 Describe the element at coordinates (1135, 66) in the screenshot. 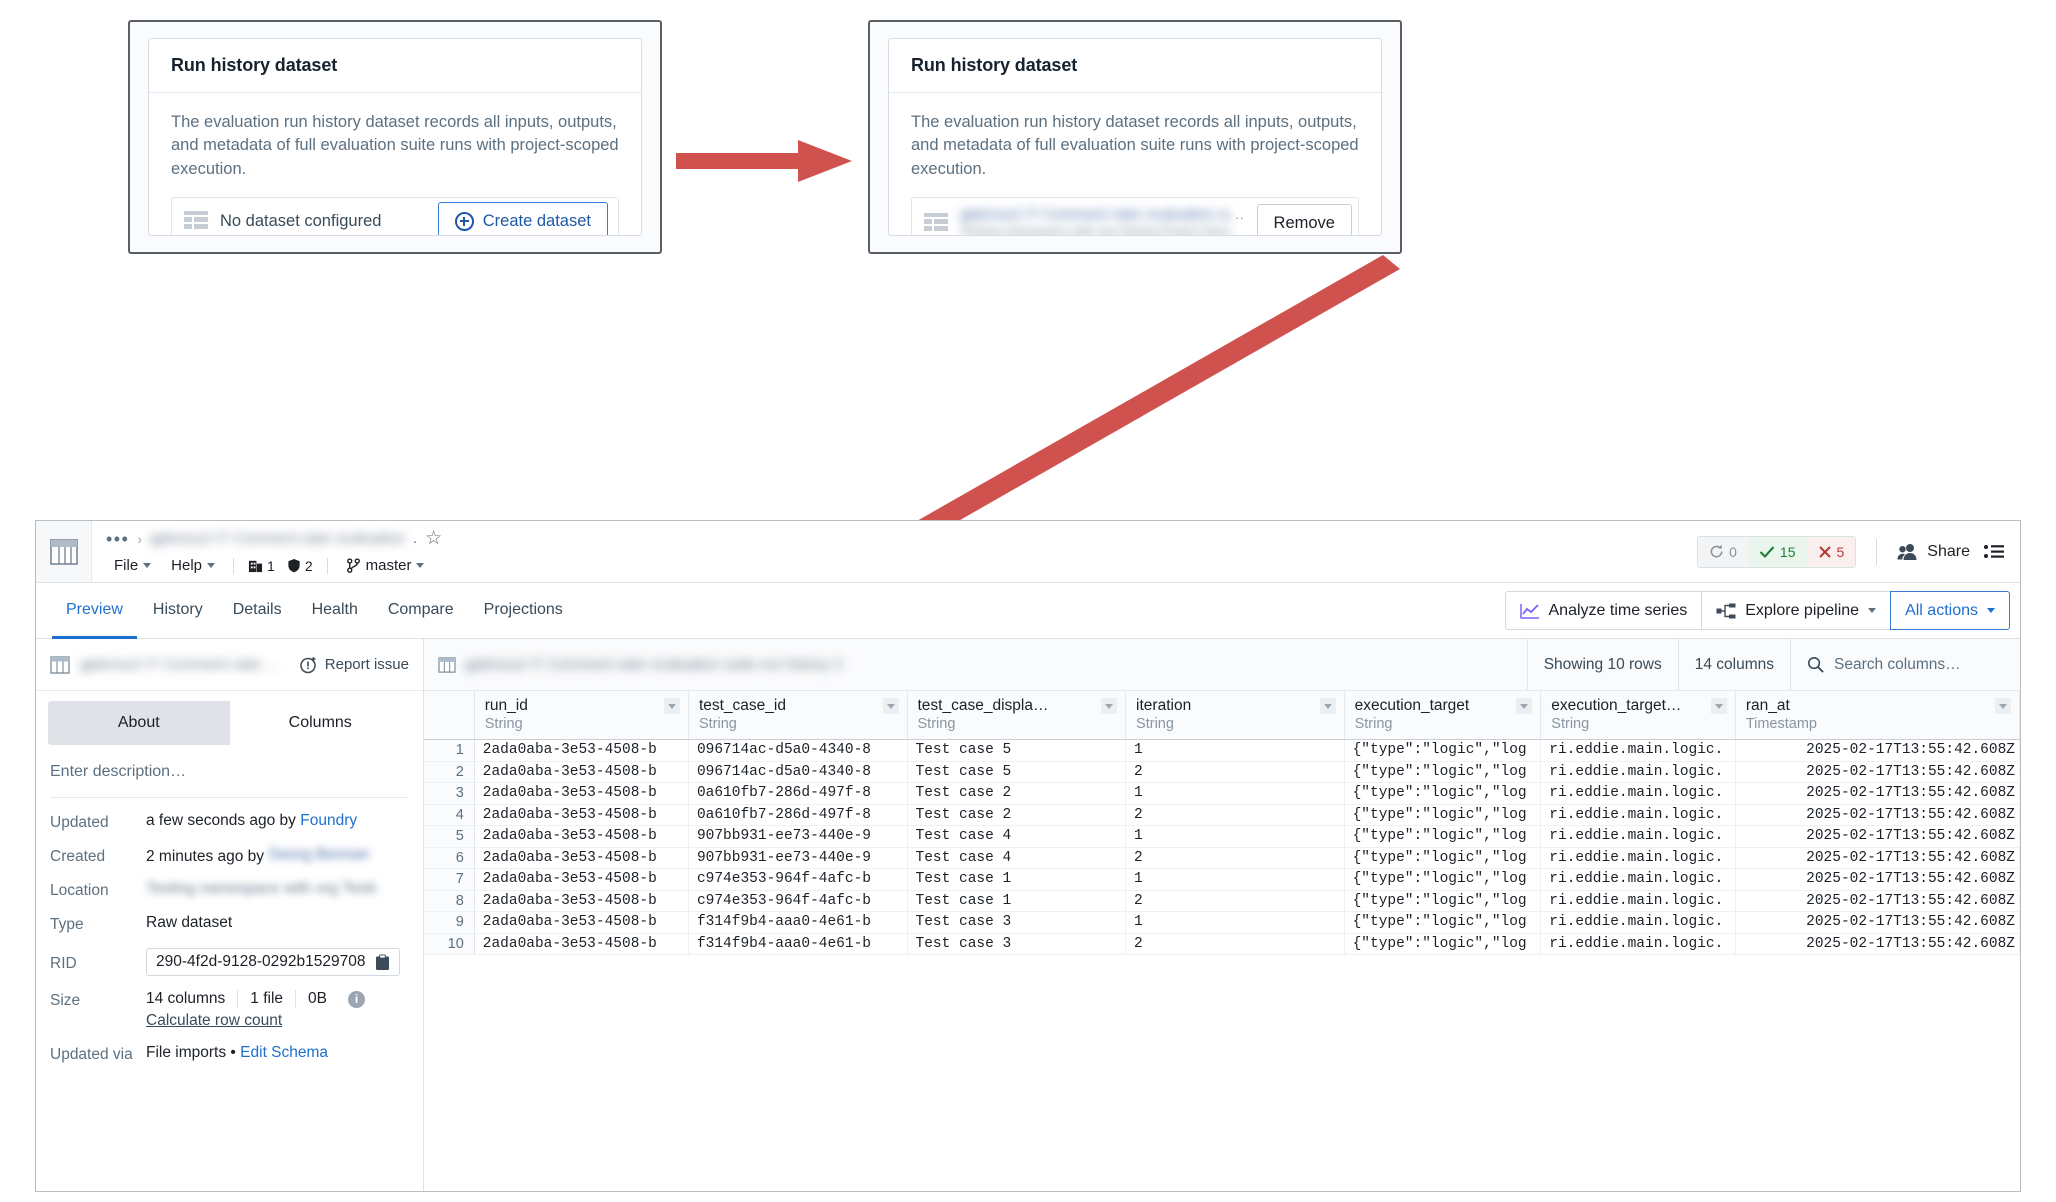

I see `card-header: Run history dataset` at that location.